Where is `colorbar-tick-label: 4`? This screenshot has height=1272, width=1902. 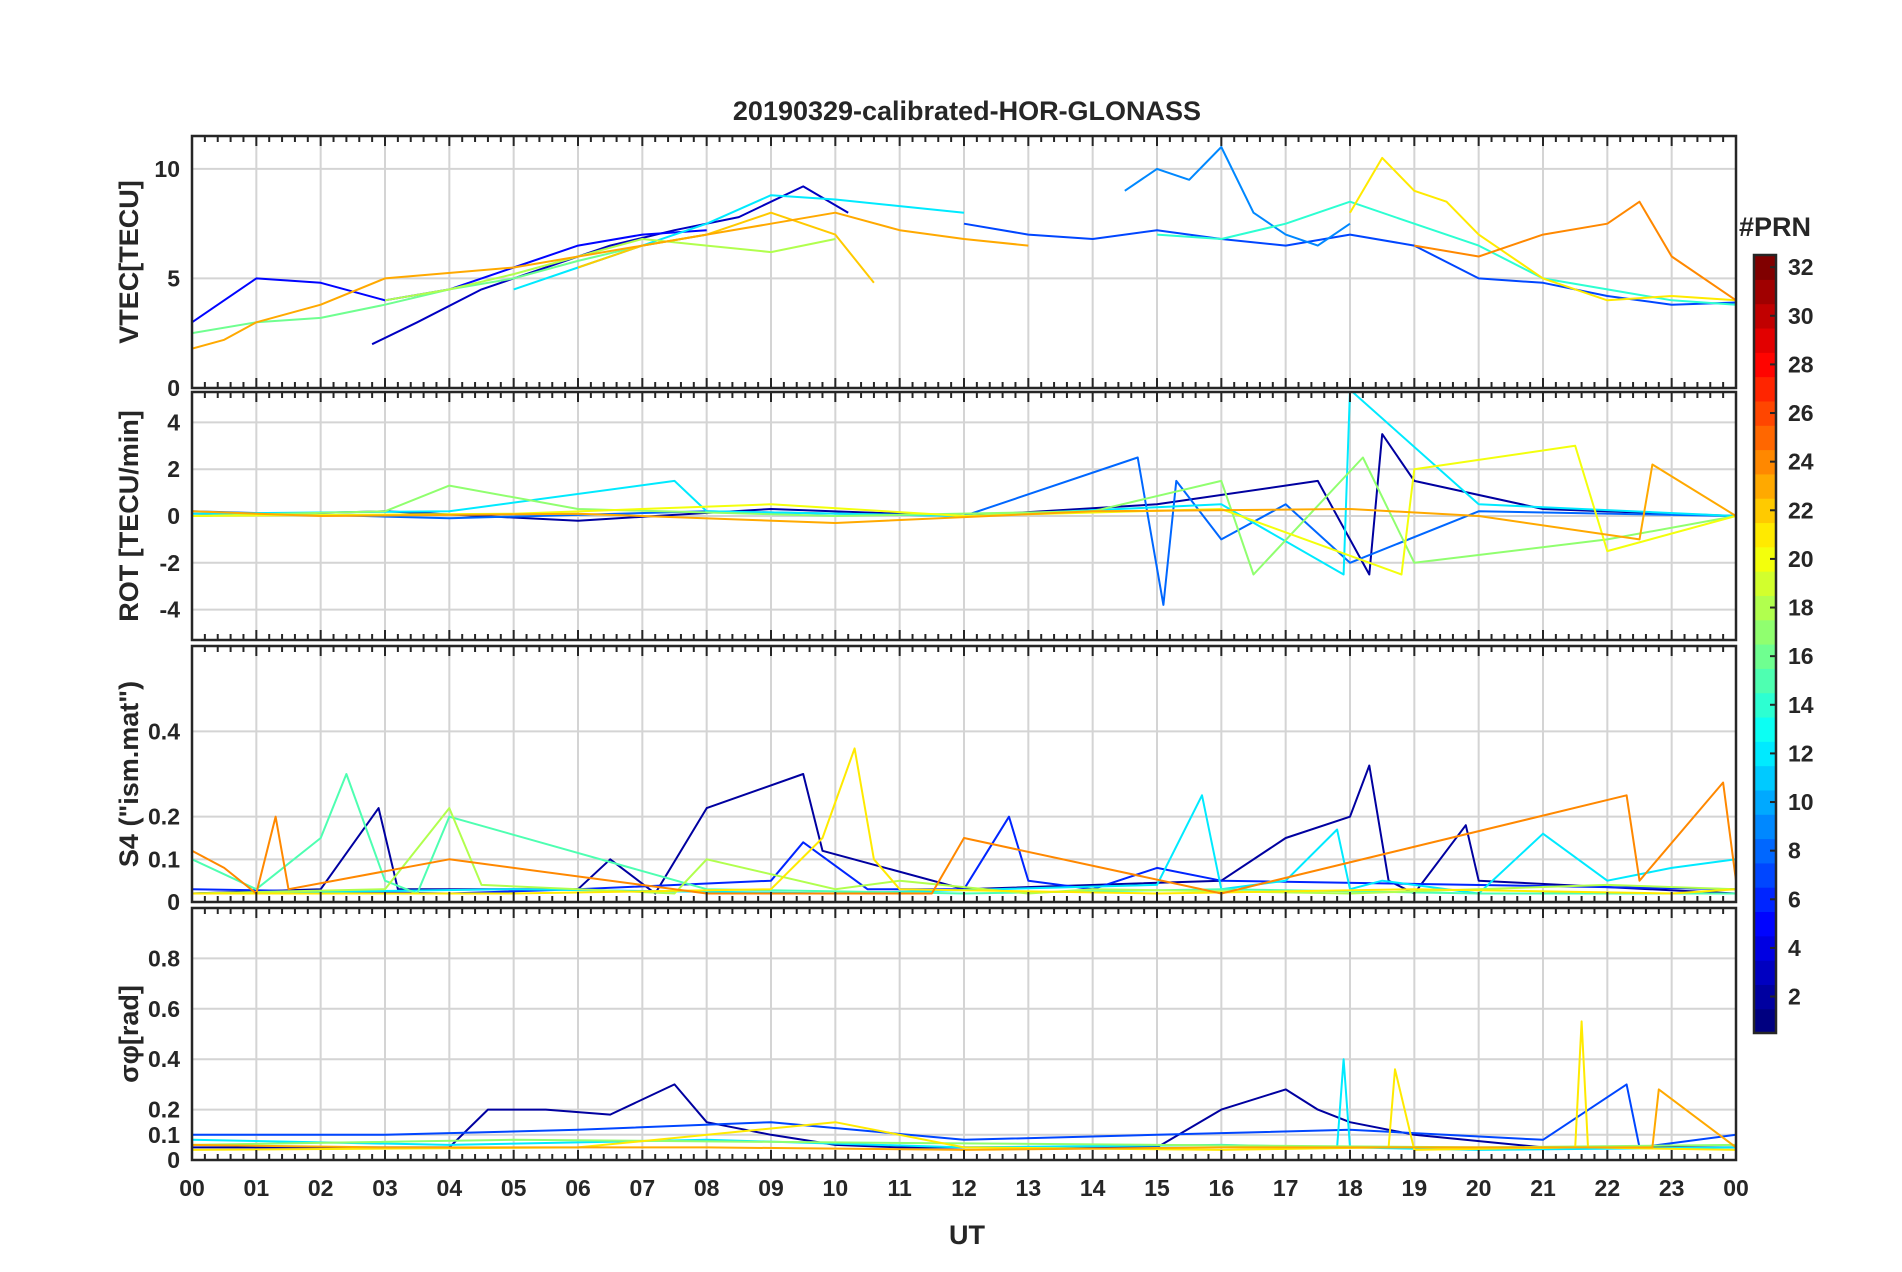 colorbar-tick-label: 4 is located at coordinates (1794, 948).